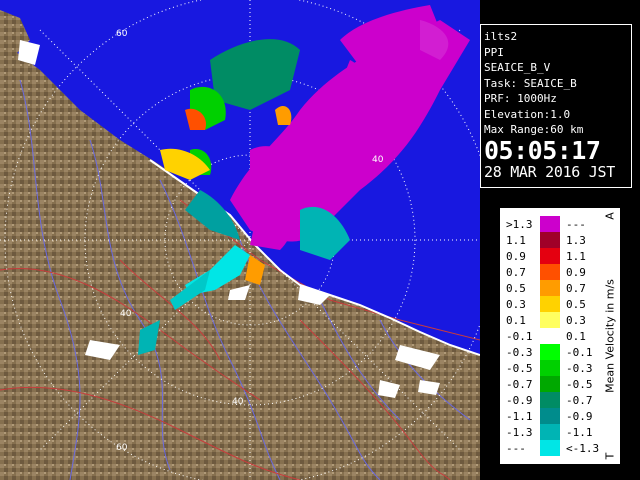 The width and height of the screenshot is (640, 480). What do you see at coordinates (579, 416) in the screenshot?
I see `legend-row-upper: -0.9` at bounding box center [579, 416].